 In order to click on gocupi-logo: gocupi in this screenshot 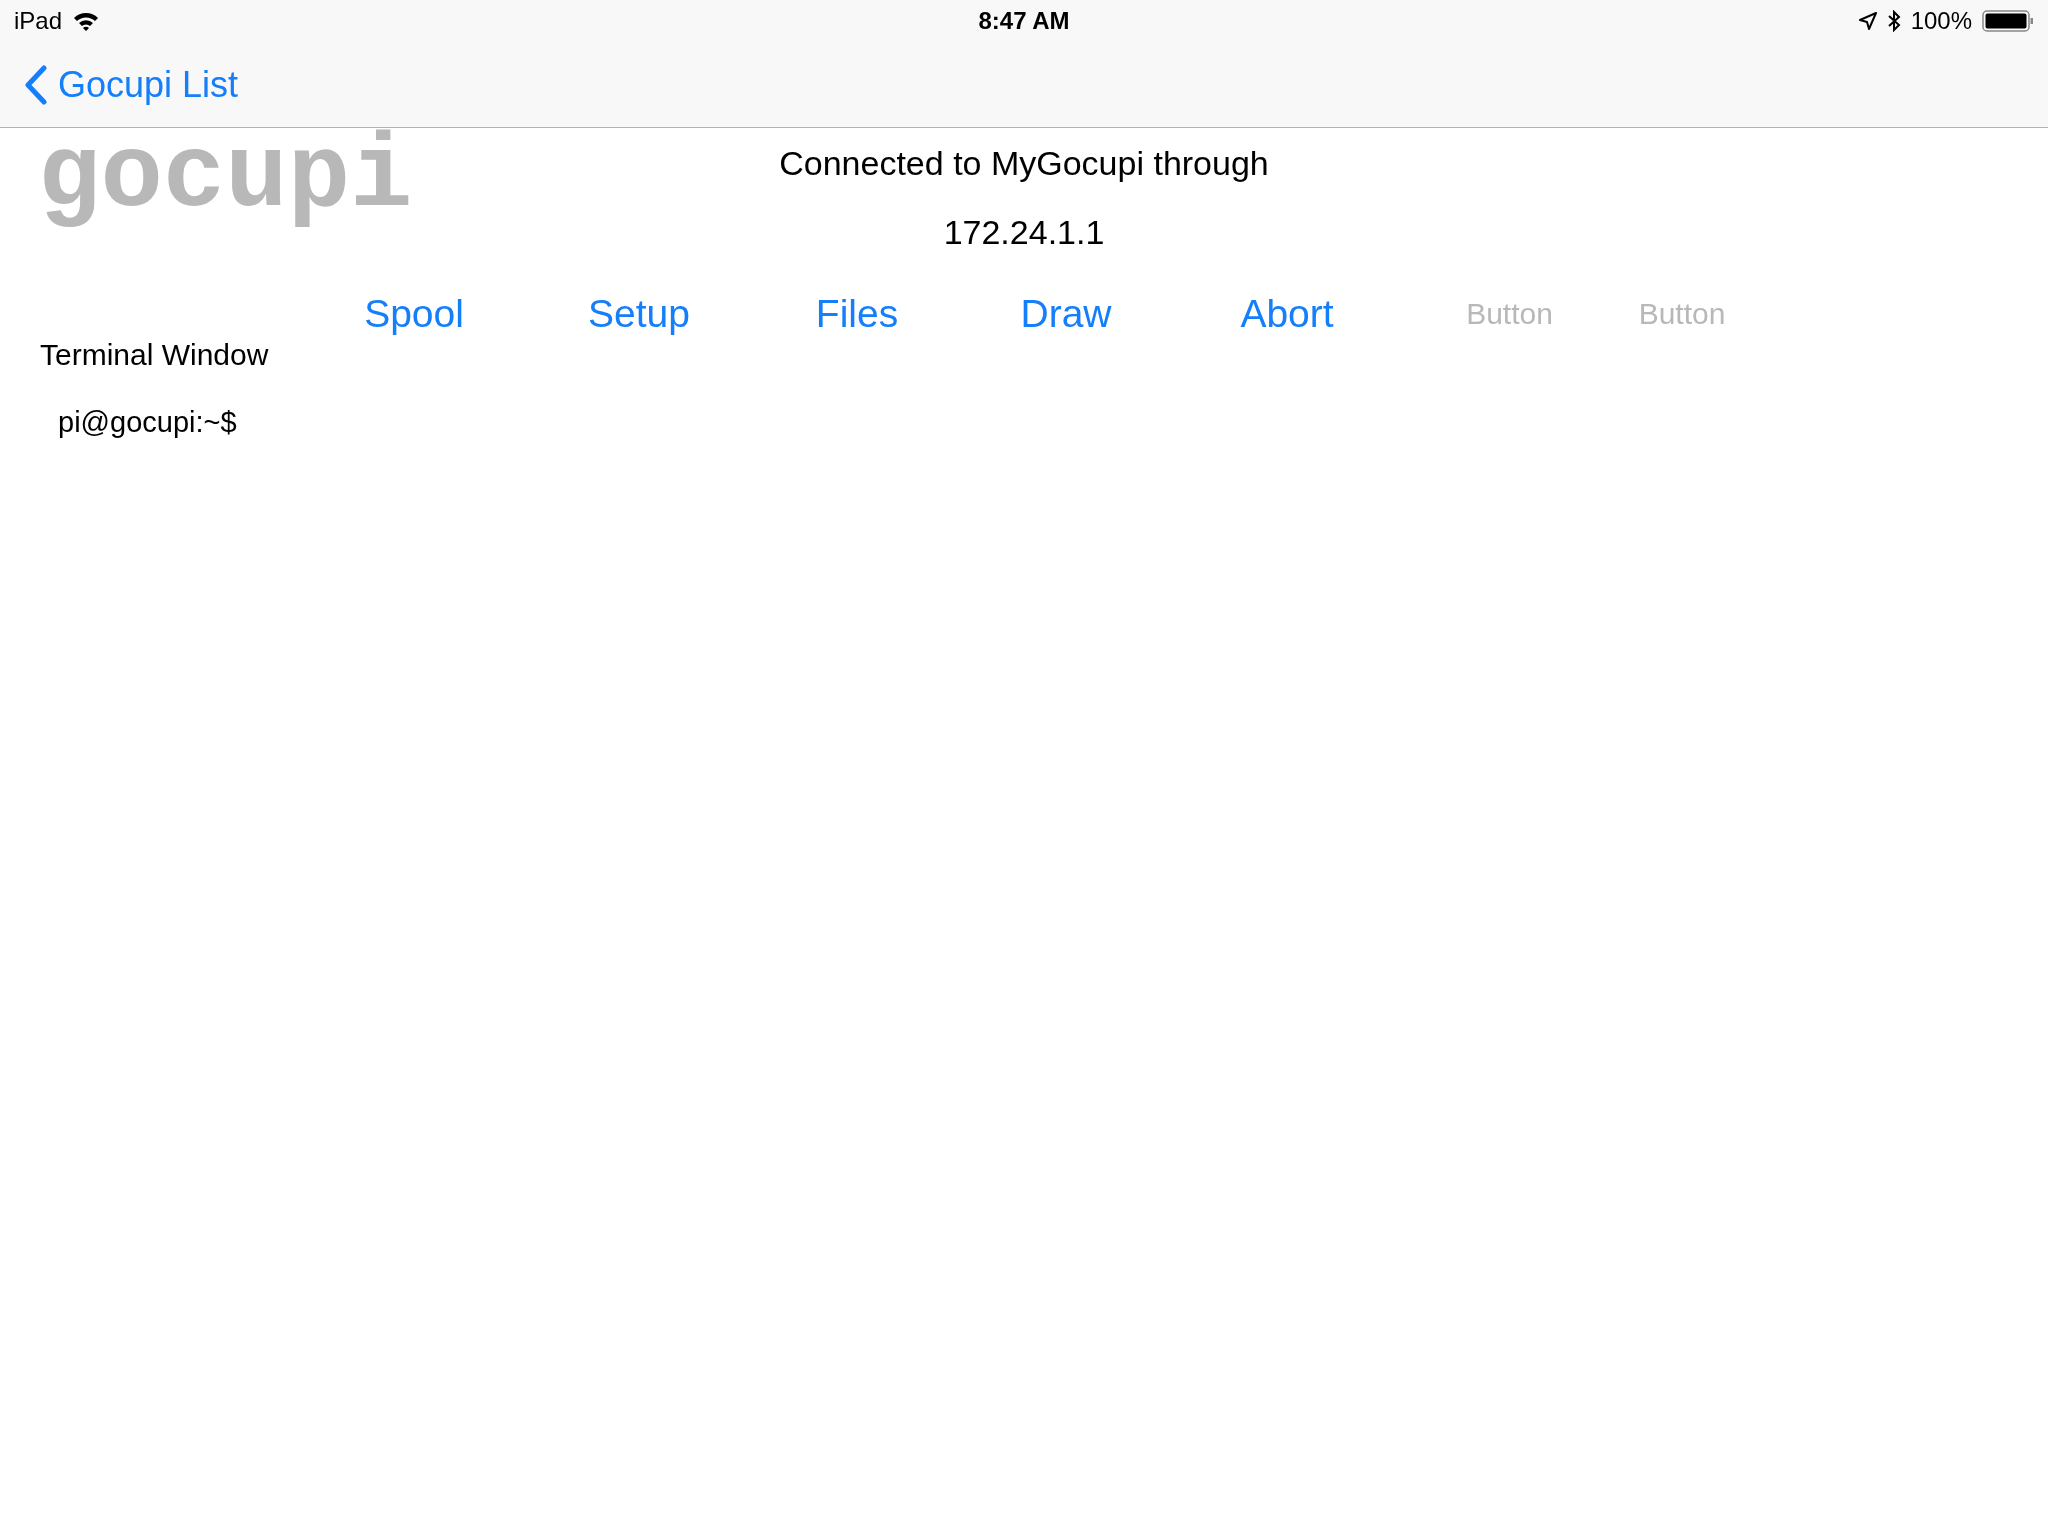, I will do `click(225, 177)`.